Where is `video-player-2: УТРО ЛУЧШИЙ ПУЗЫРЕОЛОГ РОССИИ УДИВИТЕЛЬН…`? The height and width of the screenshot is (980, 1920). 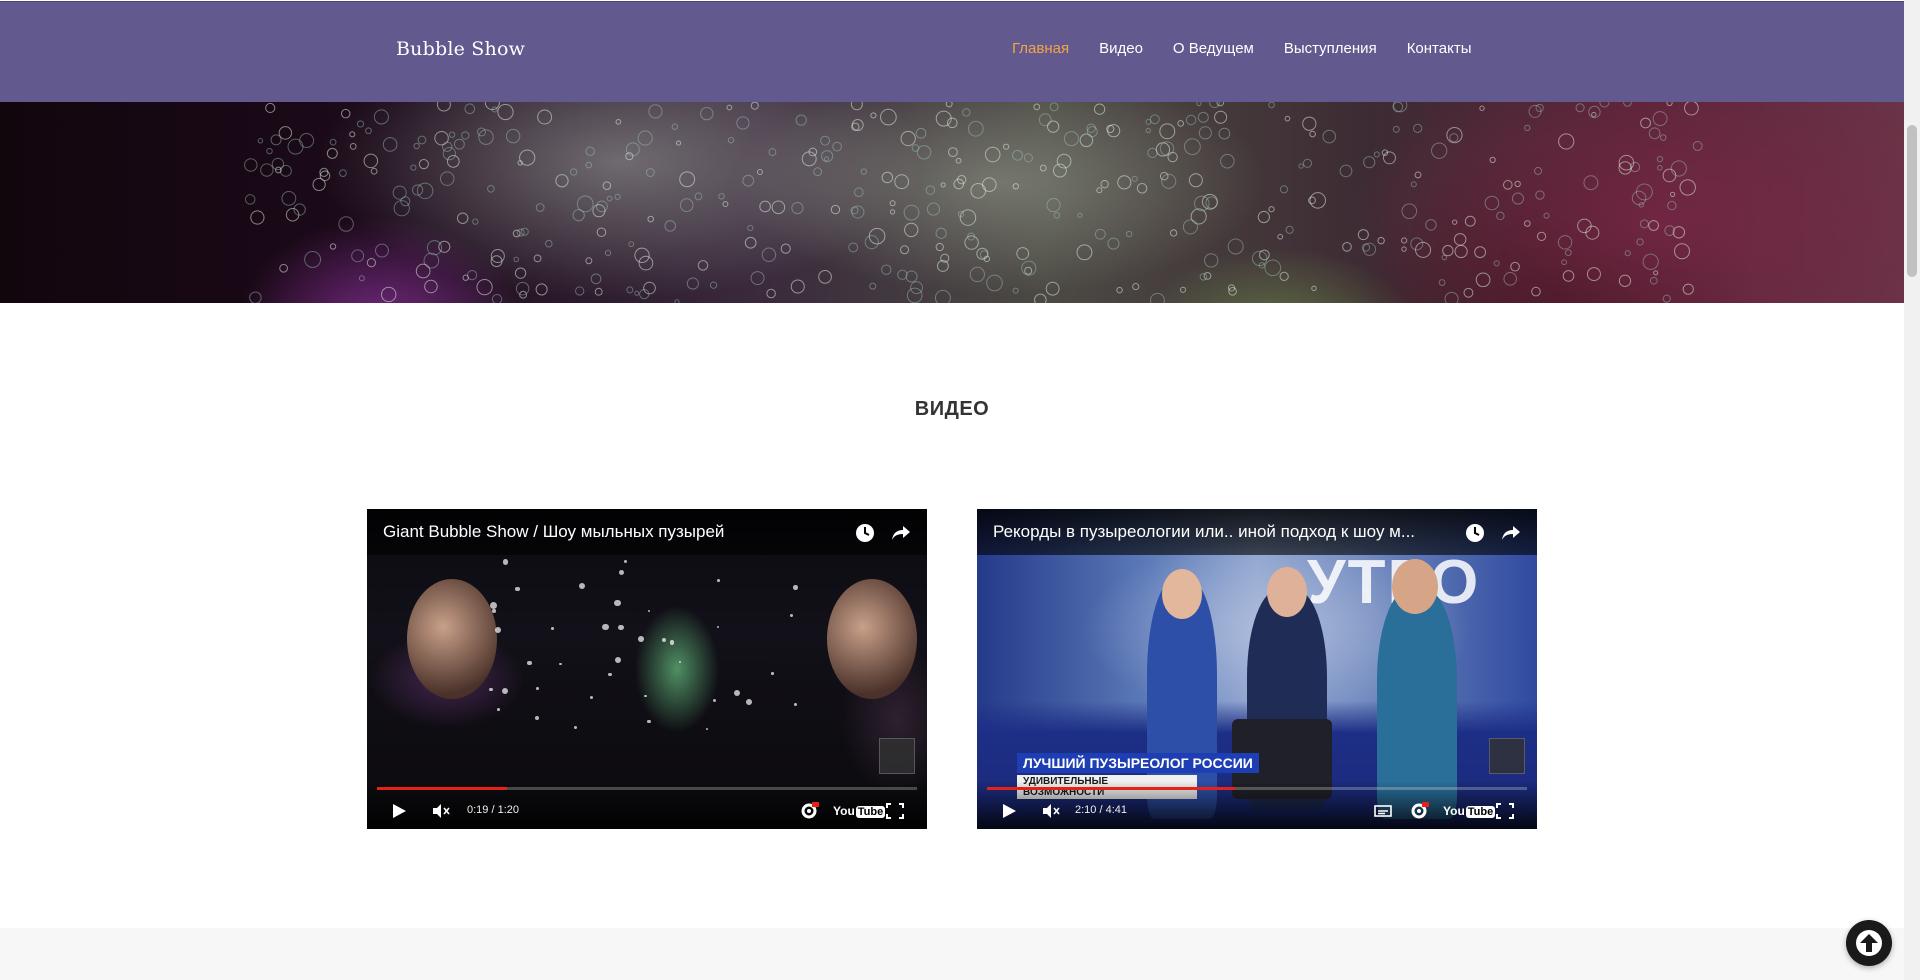 video-player-2: УТРО ЛУЧШИЙ ПУЗЫРЕОЛОГ РОССИИ УДИВИТЕЛЬН… is located at coordinates (1257, 669).